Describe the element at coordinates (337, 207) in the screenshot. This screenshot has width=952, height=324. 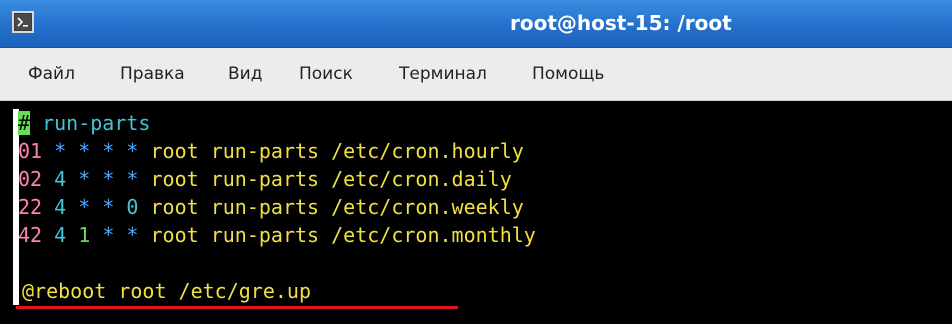
I see `cron-command: root run-parts /etc/cron.weekly` at that location.